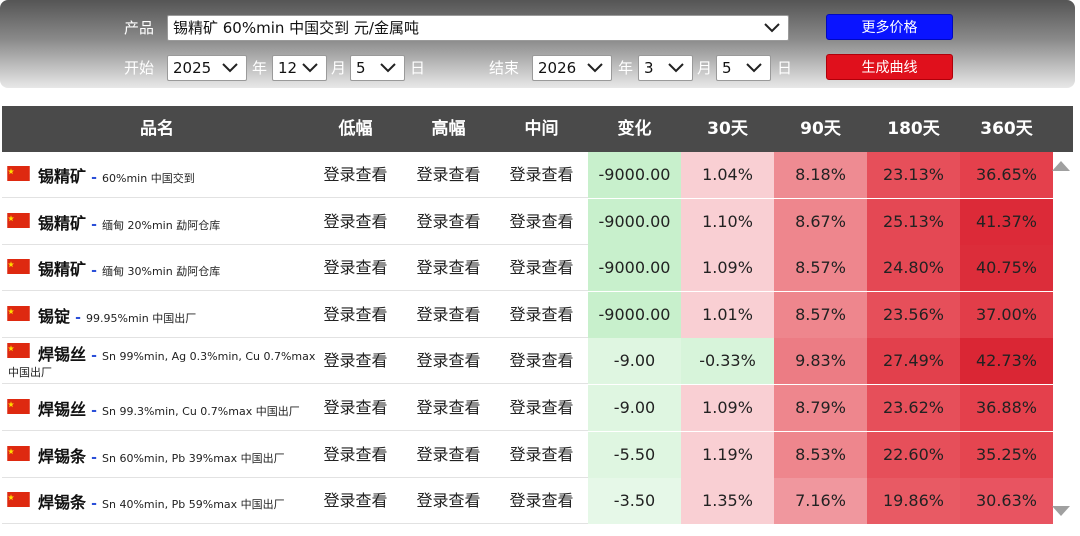 The width and height of the screenshot is (1080, 536). I want to click on scroll-down-icon, so click(1061, 511).